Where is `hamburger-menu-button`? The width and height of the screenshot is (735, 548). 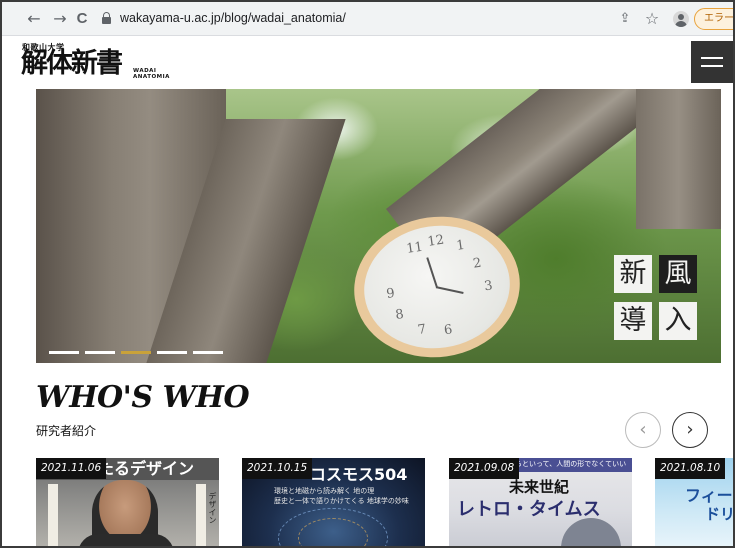
hamburger-menu-button is located at coordinates (712, 62).